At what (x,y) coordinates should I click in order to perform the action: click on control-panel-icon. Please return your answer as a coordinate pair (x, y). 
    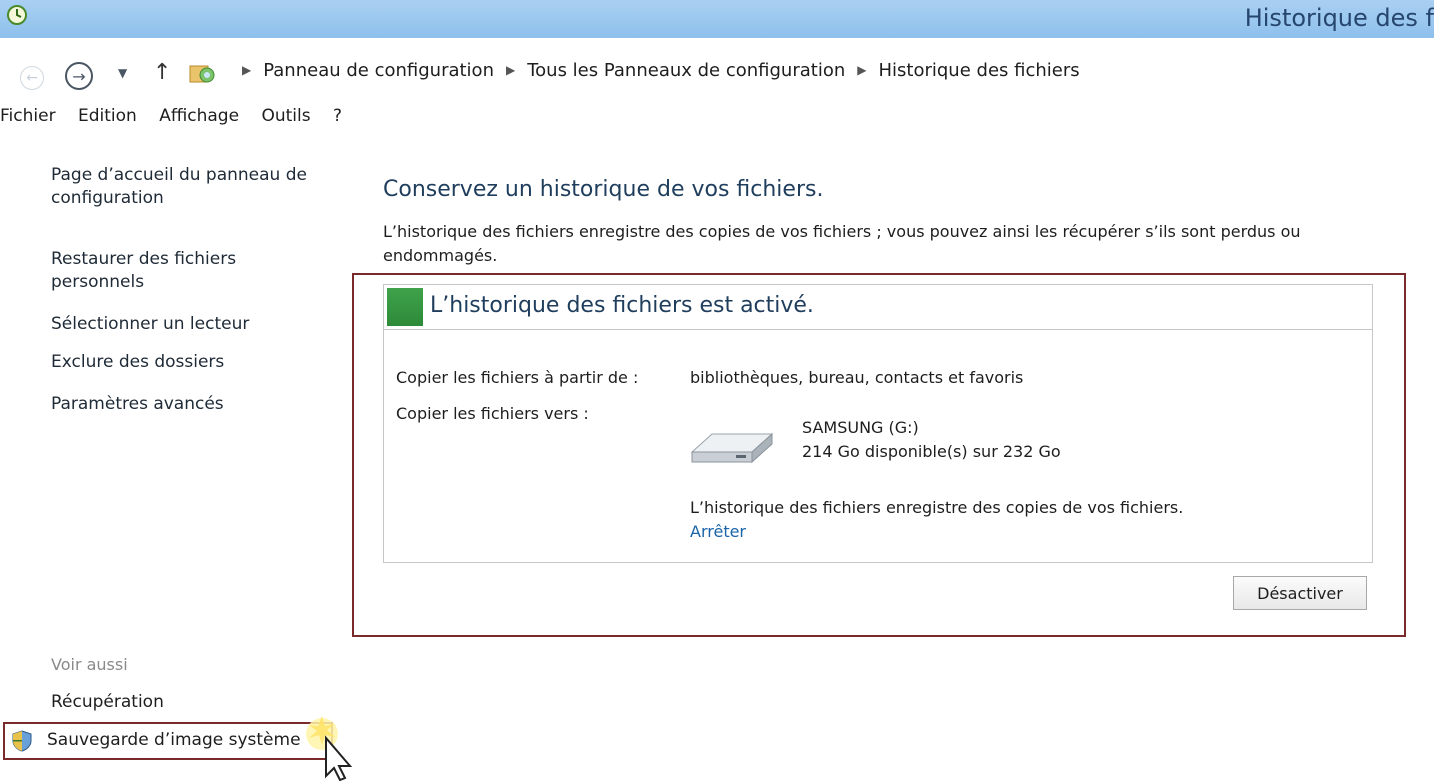
    Looking at the image, I should click on (202, 74).